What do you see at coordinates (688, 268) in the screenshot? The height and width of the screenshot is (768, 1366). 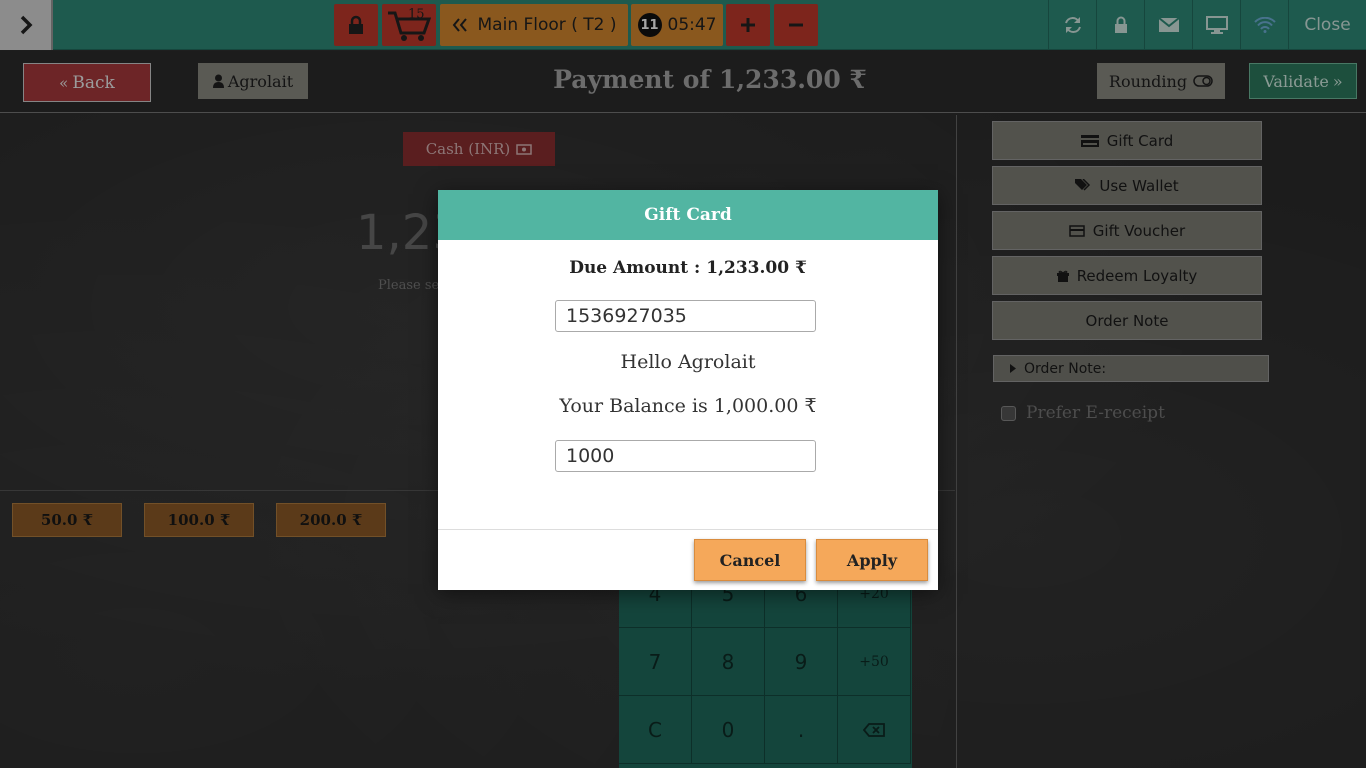 I see `due-amount: Due Amount : 1,233.00 ₹` at bounding box center [688, 268].